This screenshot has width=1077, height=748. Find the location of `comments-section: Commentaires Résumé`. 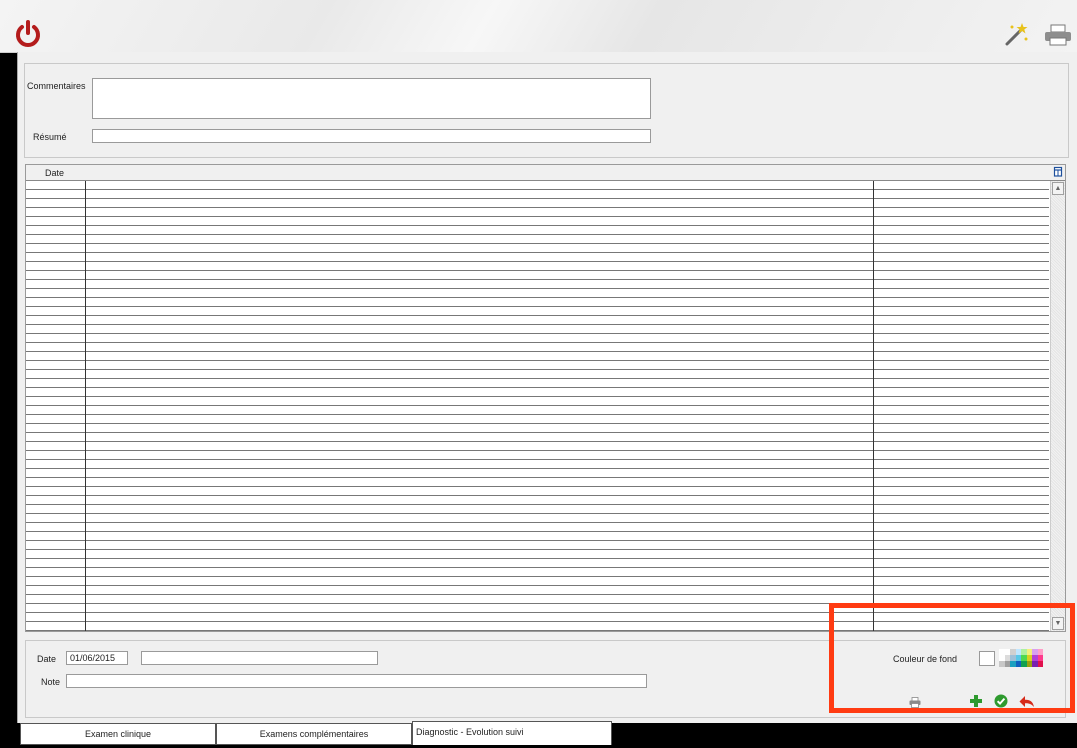

comments-section: Commentaires Résumé is located at coordinates (546, 110).